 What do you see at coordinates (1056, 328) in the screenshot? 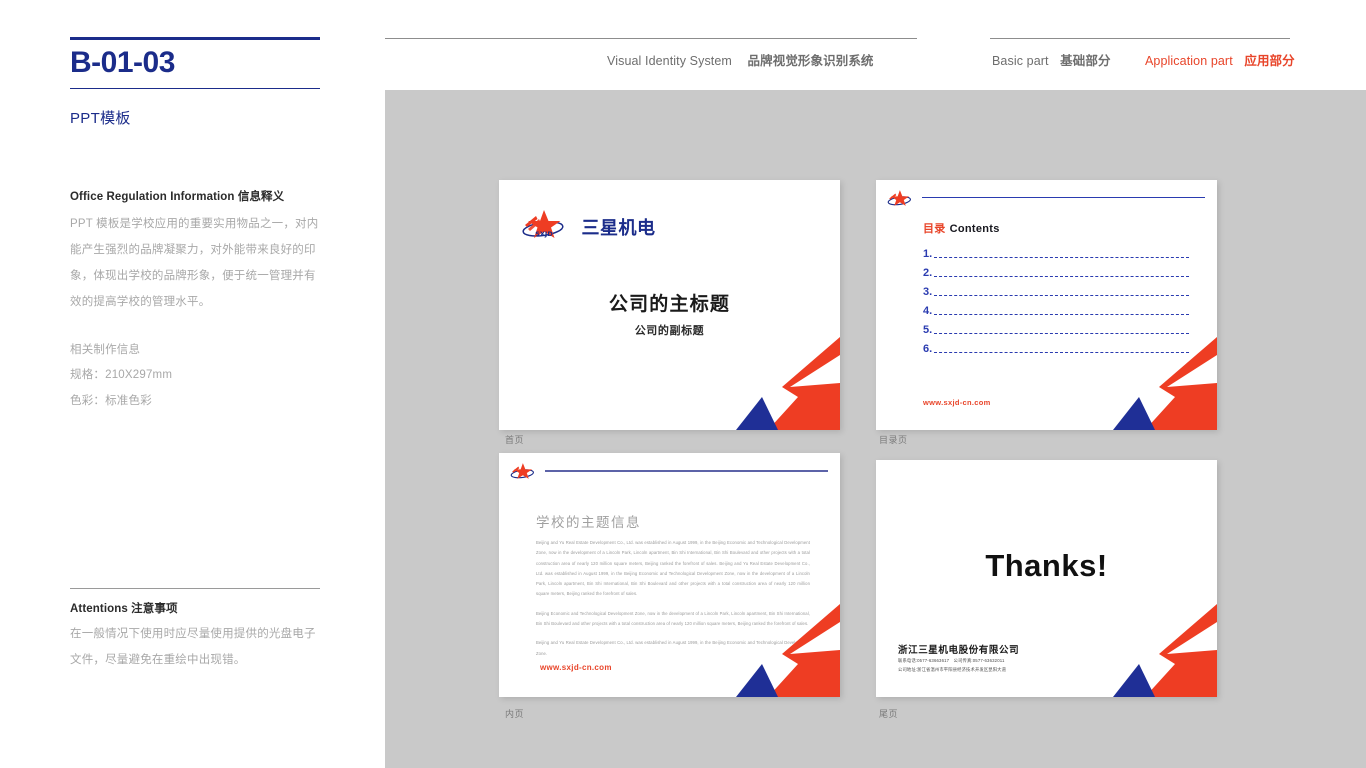
I see `list-item: 5.` at bounding box center [1056, 328].